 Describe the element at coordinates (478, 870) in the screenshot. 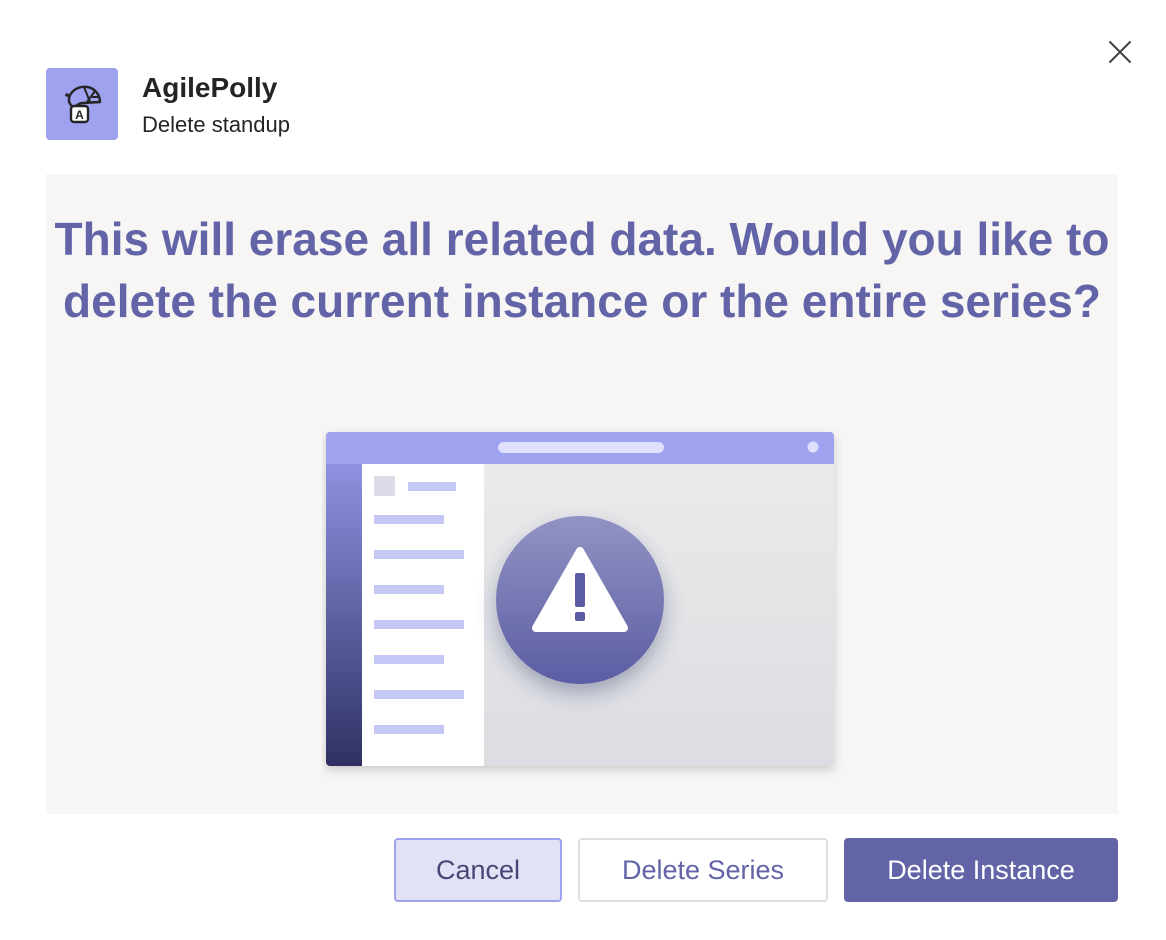

I see `cancel-button: Cancel` at that location.